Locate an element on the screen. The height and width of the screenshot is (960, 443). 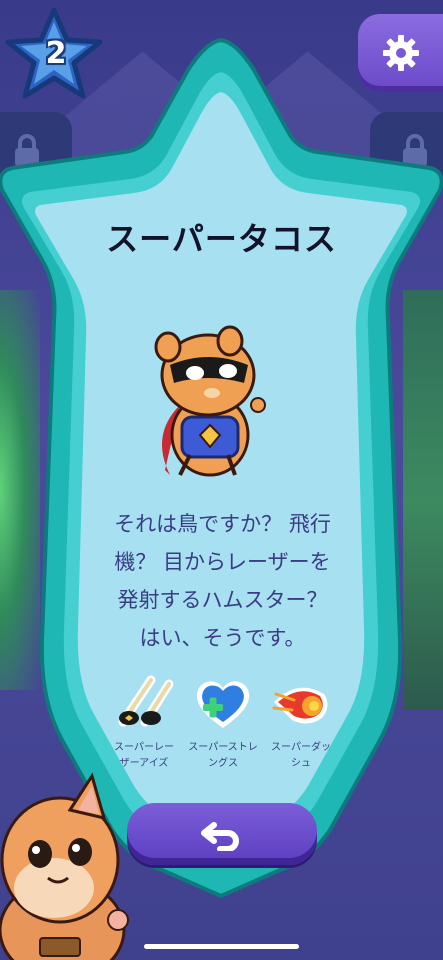
ability-strength: スーパーストレ ングス is located at coordinates (223, 722).